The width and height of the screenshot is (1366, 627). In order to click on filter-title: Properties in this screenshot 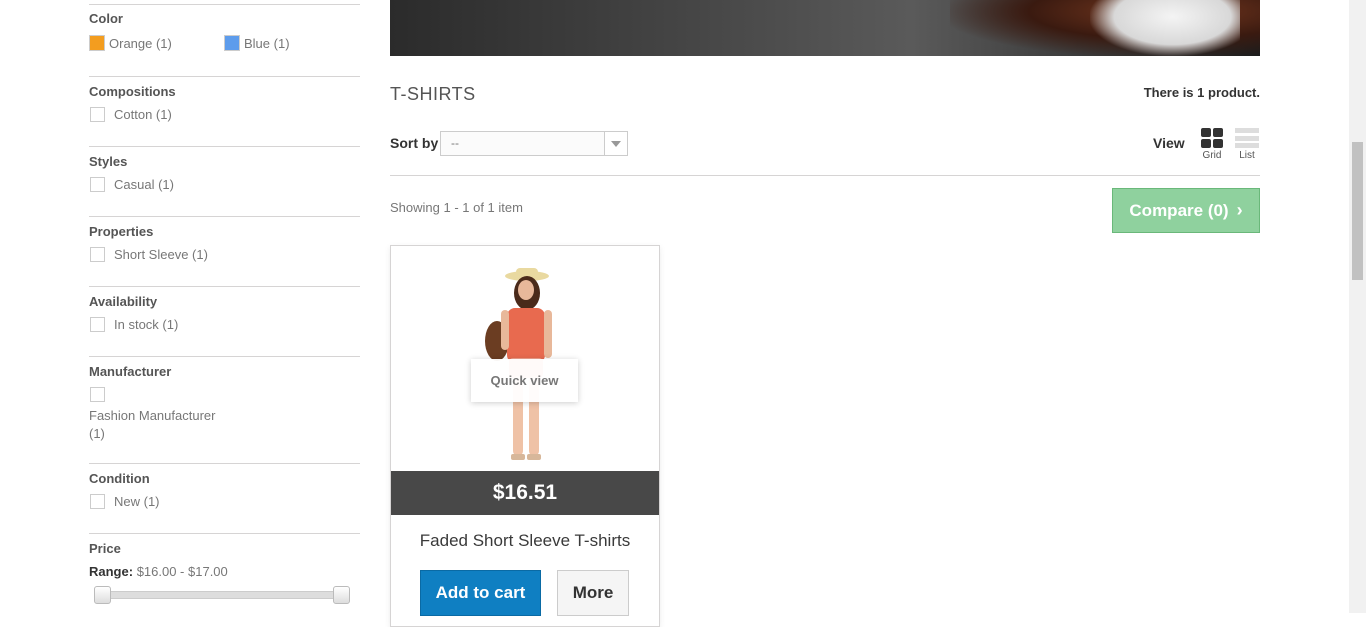, I will do `click(121, 231)`.